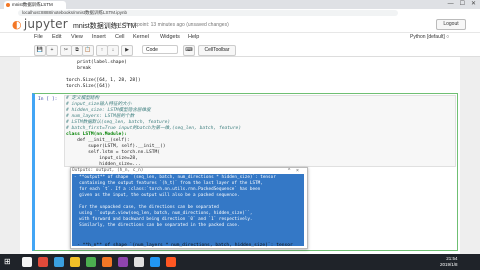 Image resolution: width=480 pixels, height=270 pixels. Describe the element at coordinates (119, 37) in the screenshot. I see `menu-cell: Cell` at that location.